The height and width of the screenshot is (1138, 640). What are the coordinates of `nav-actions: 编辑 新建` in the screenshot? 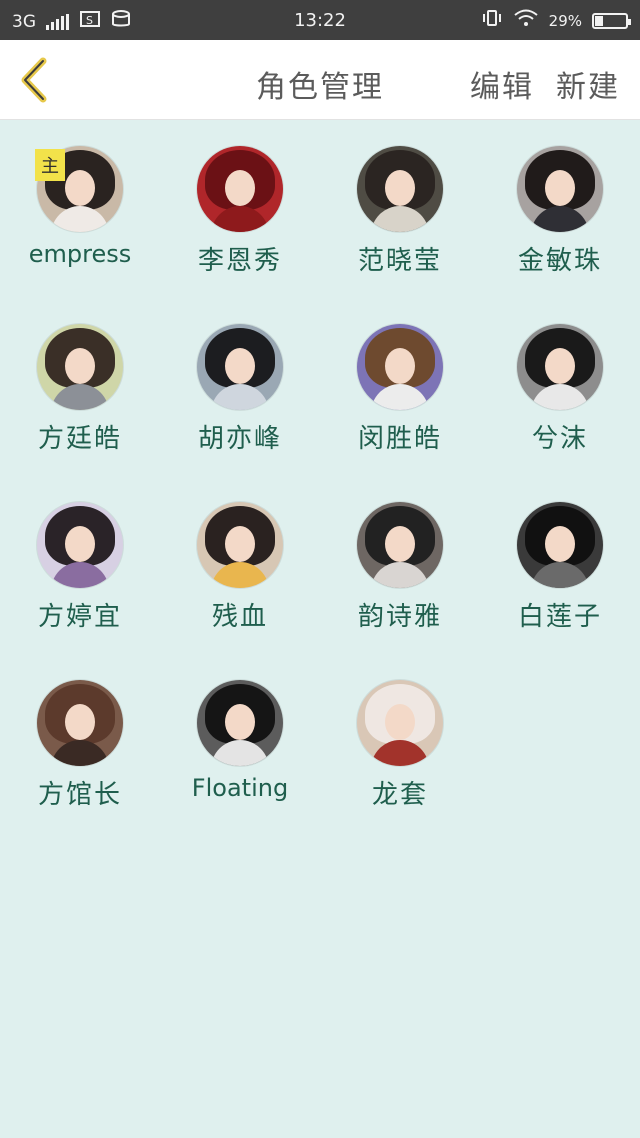 It's located at (545, 84).